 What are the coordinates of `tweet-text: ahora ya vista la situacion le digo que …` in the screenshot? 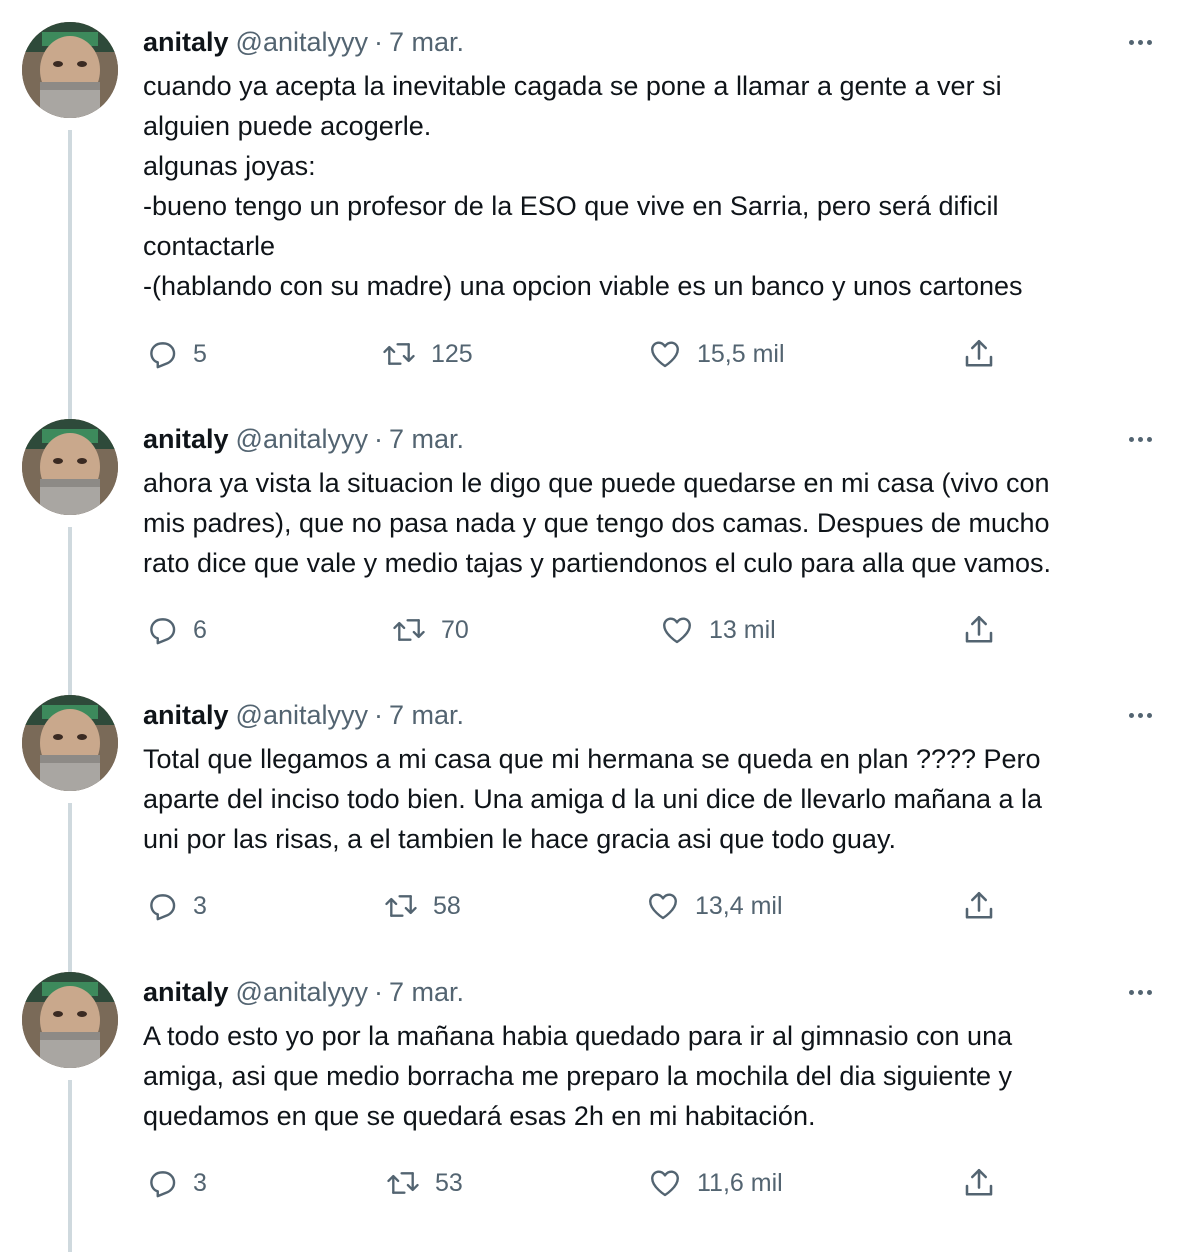 It's located at (597, 523).